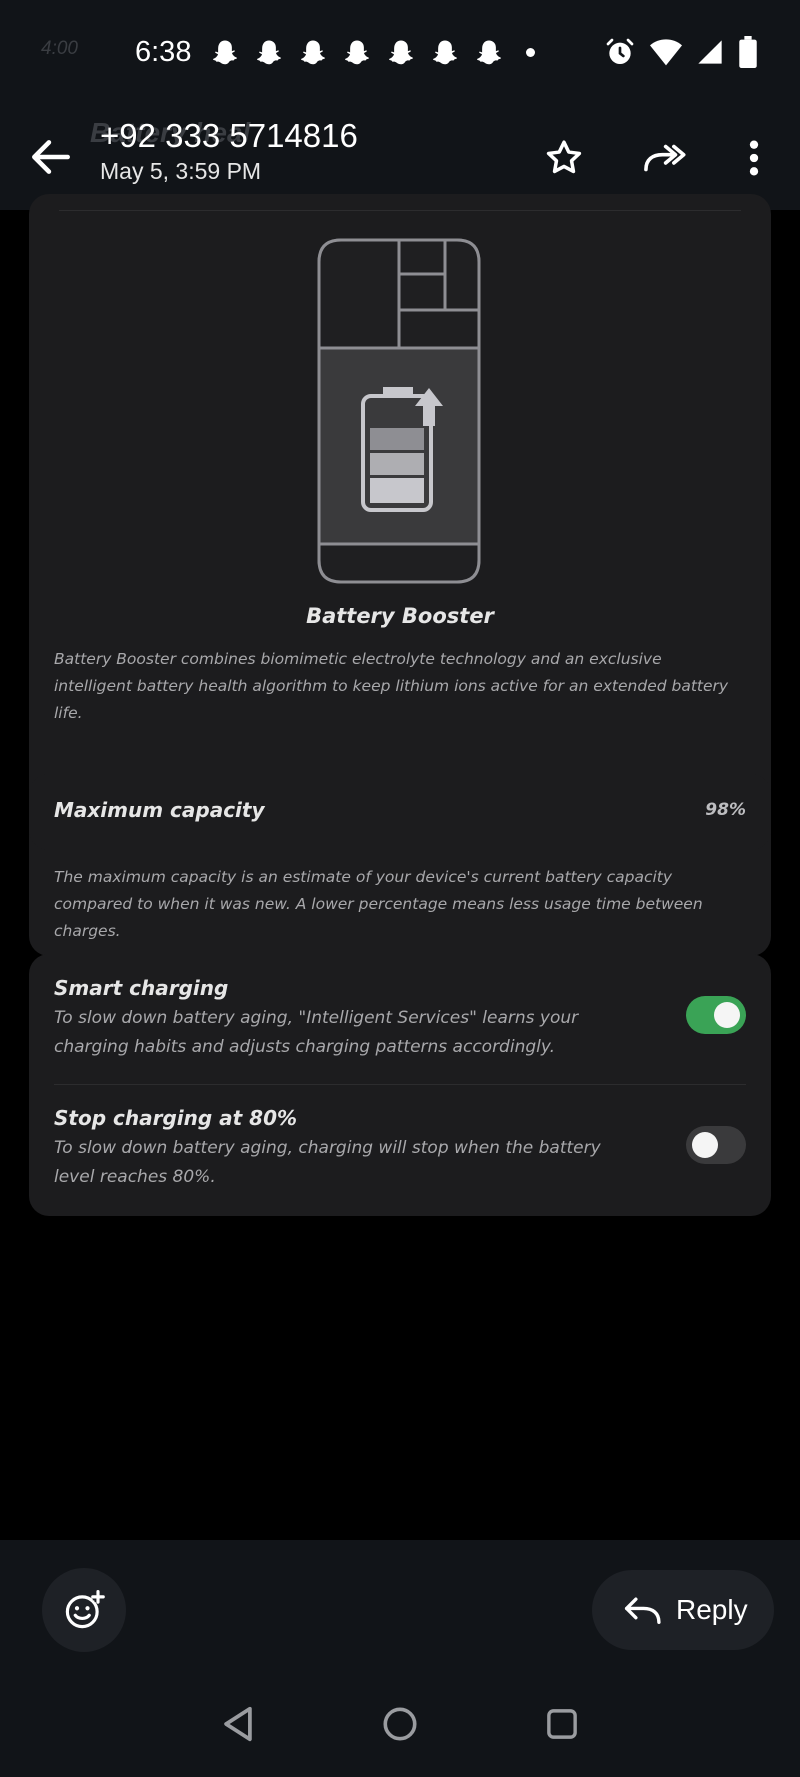 Image resolution: width=800 pixels, height=1777 pixels. What do you see at coordinates (666, 52) in the screenshot?
I see `wifi-icon` at bounding box center [666, 52].